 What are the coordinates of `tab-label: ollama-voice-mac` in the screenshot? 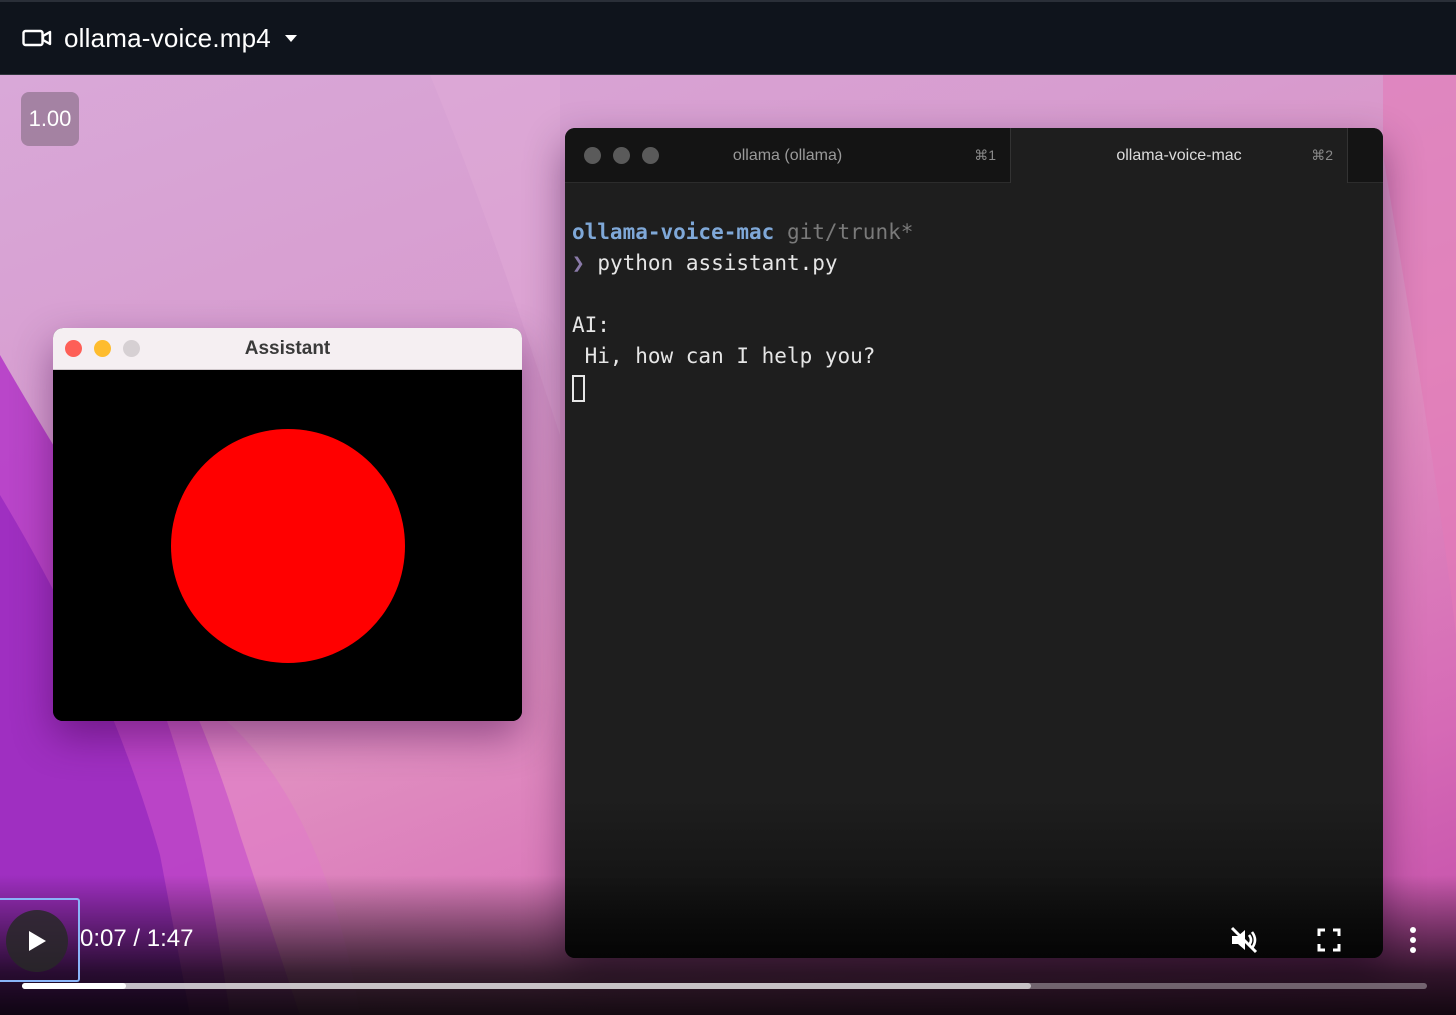 It's located at (1179, 155).